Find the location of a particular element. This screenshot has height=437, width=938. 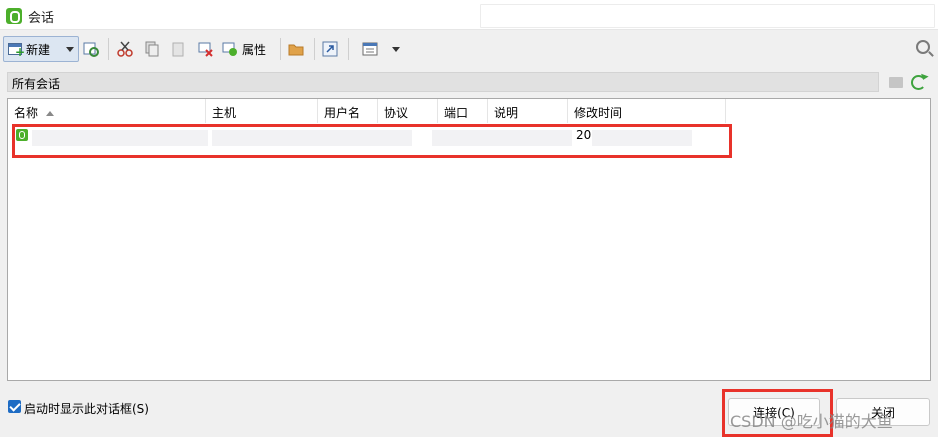

quick-connect-icon is located at coordinates (91, 49).